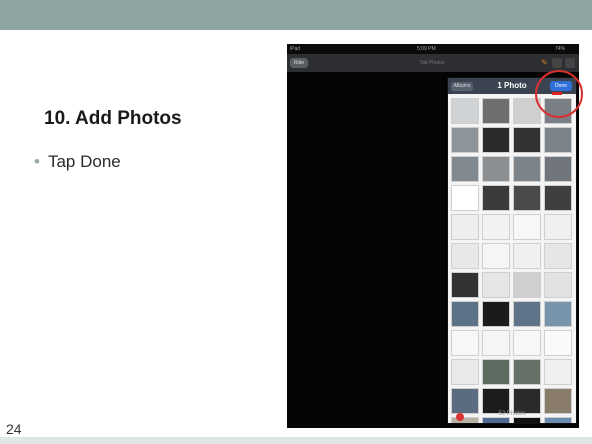  I want to click on bullet-text: Tap Done, so click(84, 161).